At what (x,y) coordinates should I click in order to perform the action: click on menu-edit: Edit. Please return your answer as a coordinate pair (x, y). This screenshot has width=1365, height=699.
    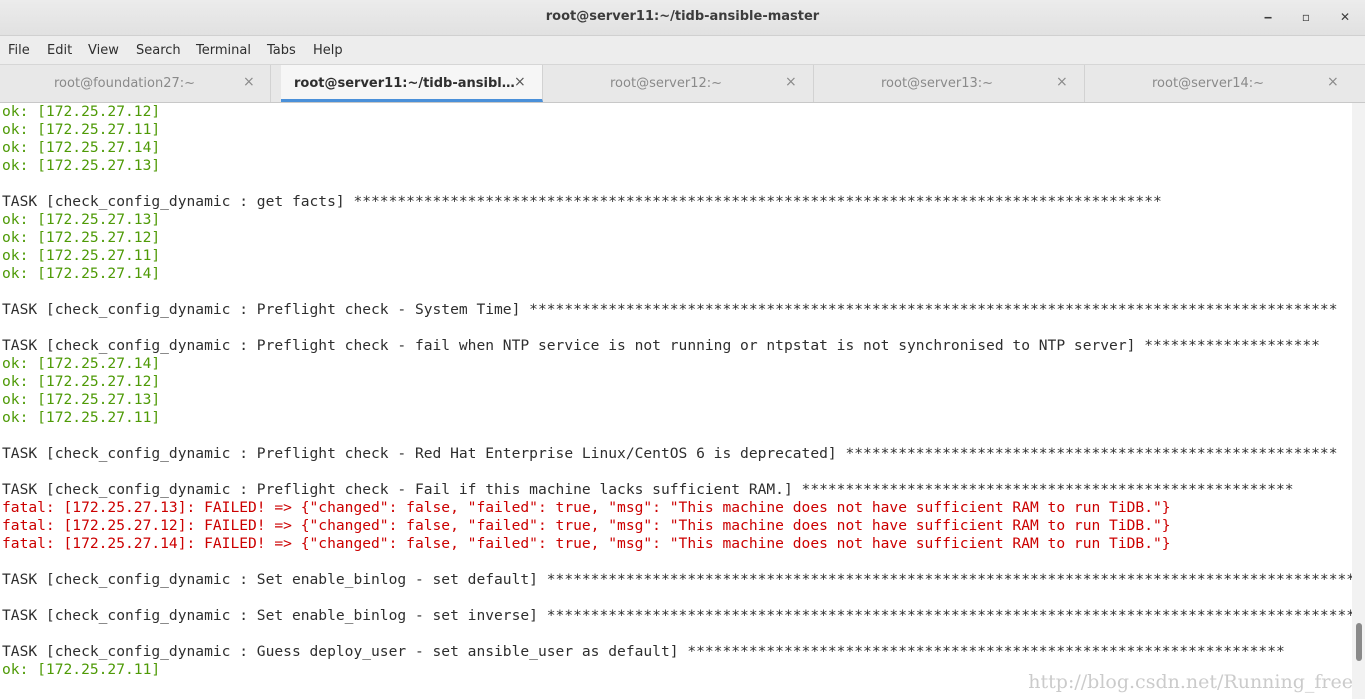
    Looking at the image, I should click on (59, 50).